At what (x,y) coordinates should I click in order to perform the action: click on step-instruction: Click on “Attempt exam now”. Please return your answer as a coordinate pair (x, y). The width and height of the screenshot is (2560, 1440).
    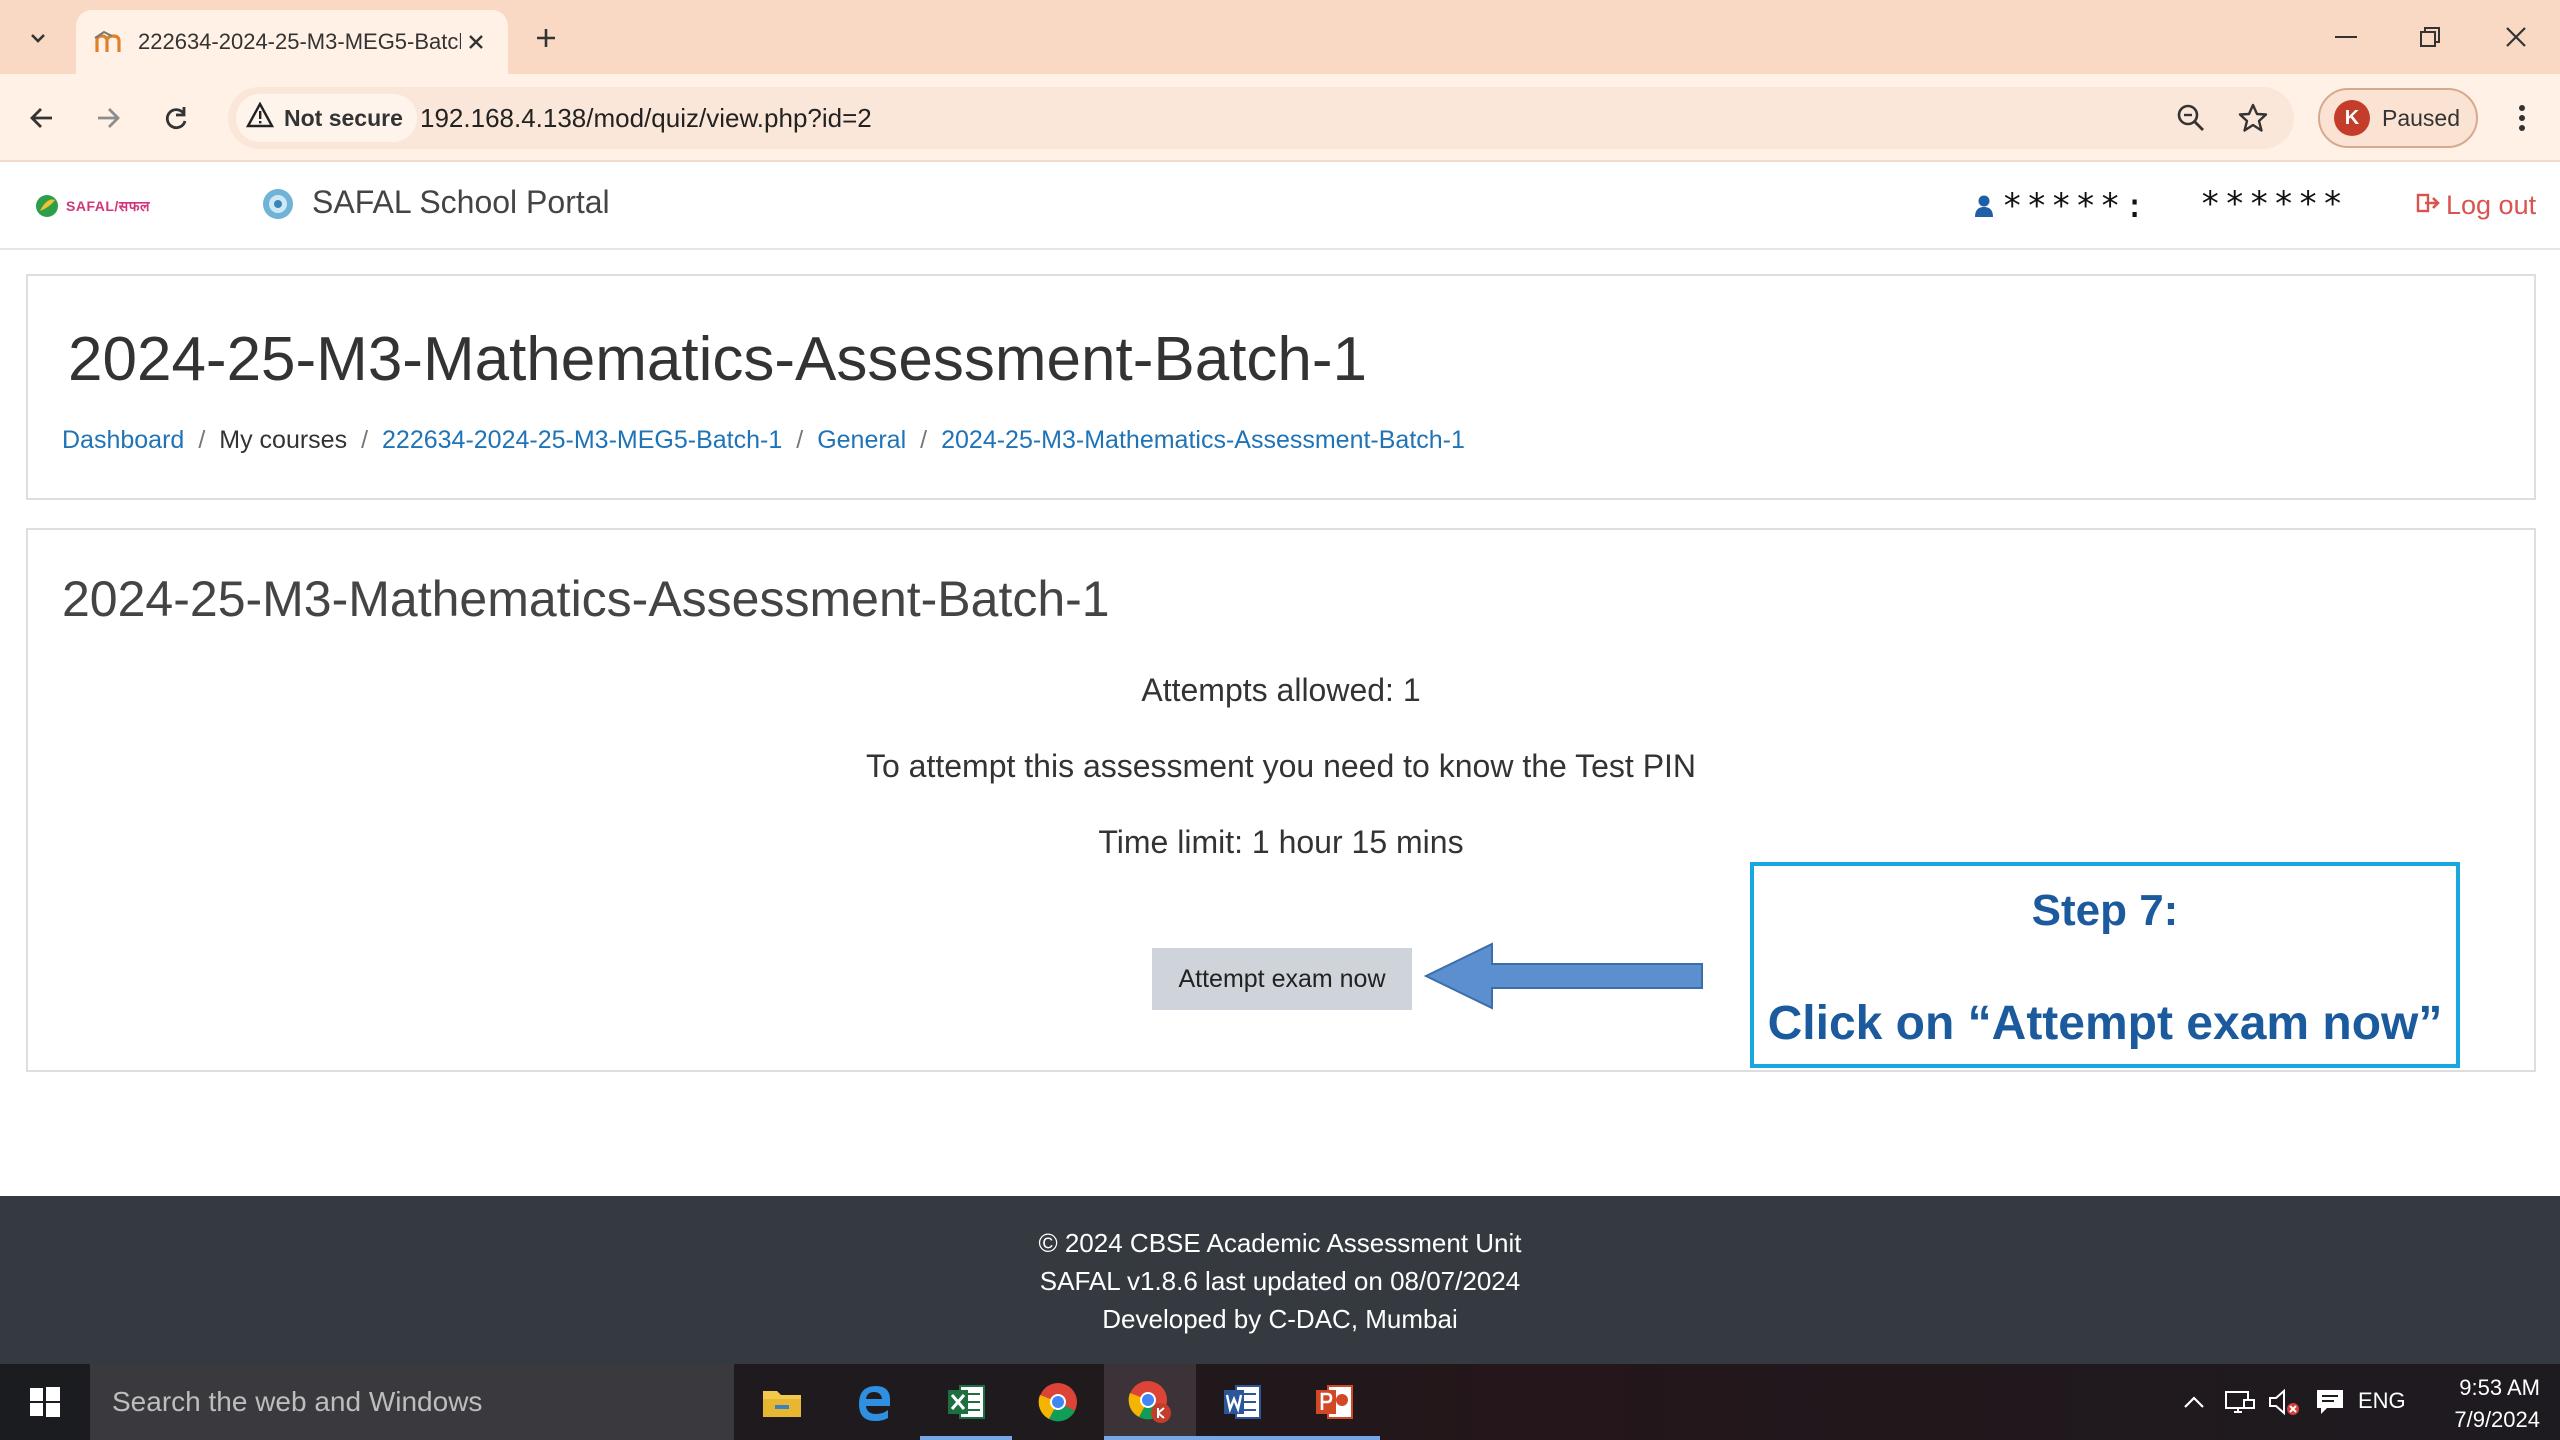
    Looking at the image, I should click on (2105, 1023).